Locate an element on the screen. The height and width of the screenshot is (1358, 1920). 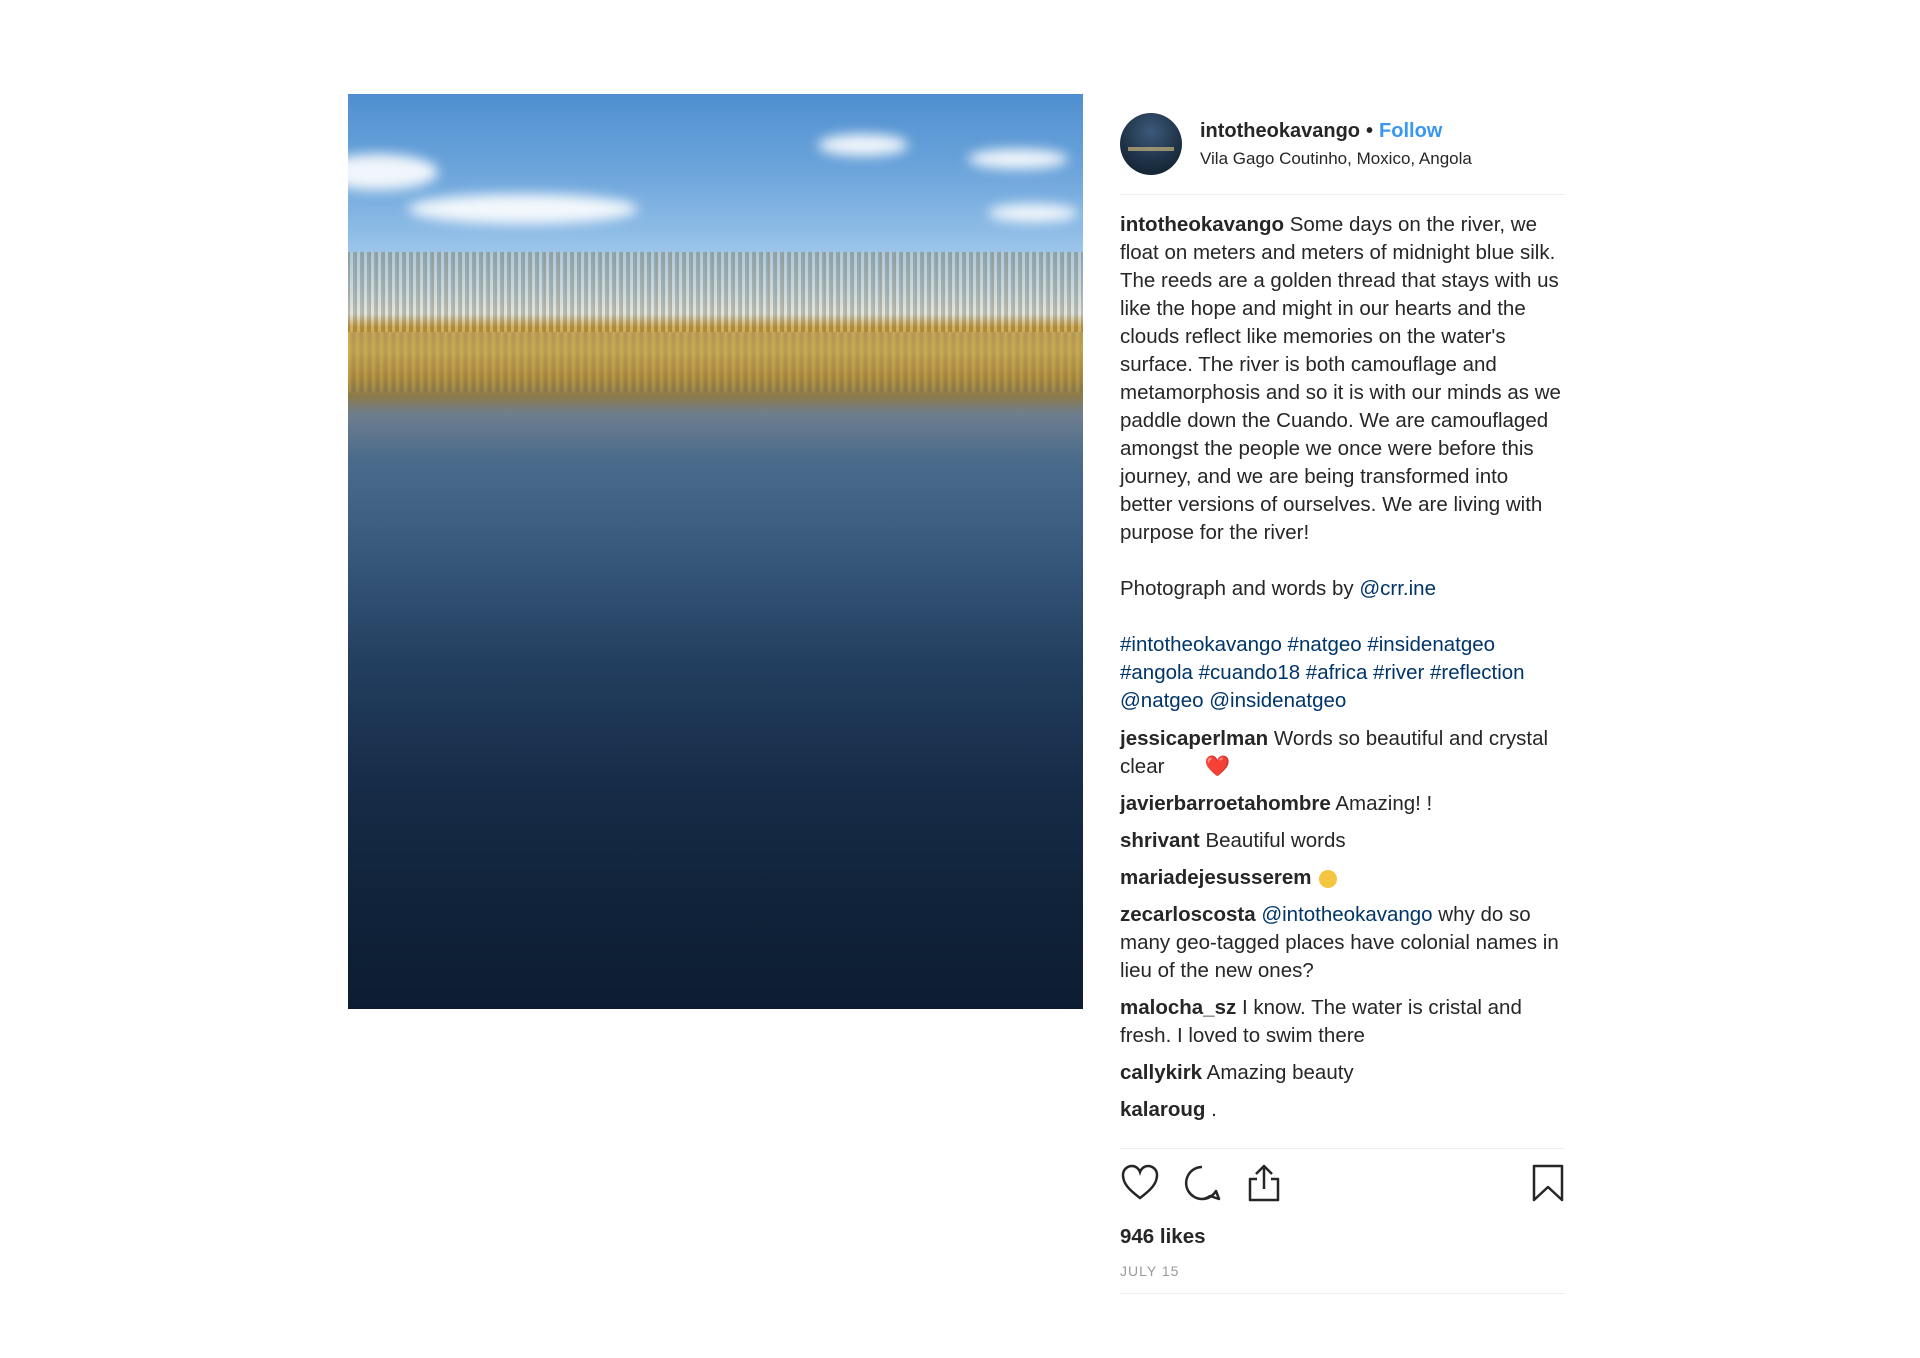
credit-text: Photograph and words by is located at coordinates (1237, 588).